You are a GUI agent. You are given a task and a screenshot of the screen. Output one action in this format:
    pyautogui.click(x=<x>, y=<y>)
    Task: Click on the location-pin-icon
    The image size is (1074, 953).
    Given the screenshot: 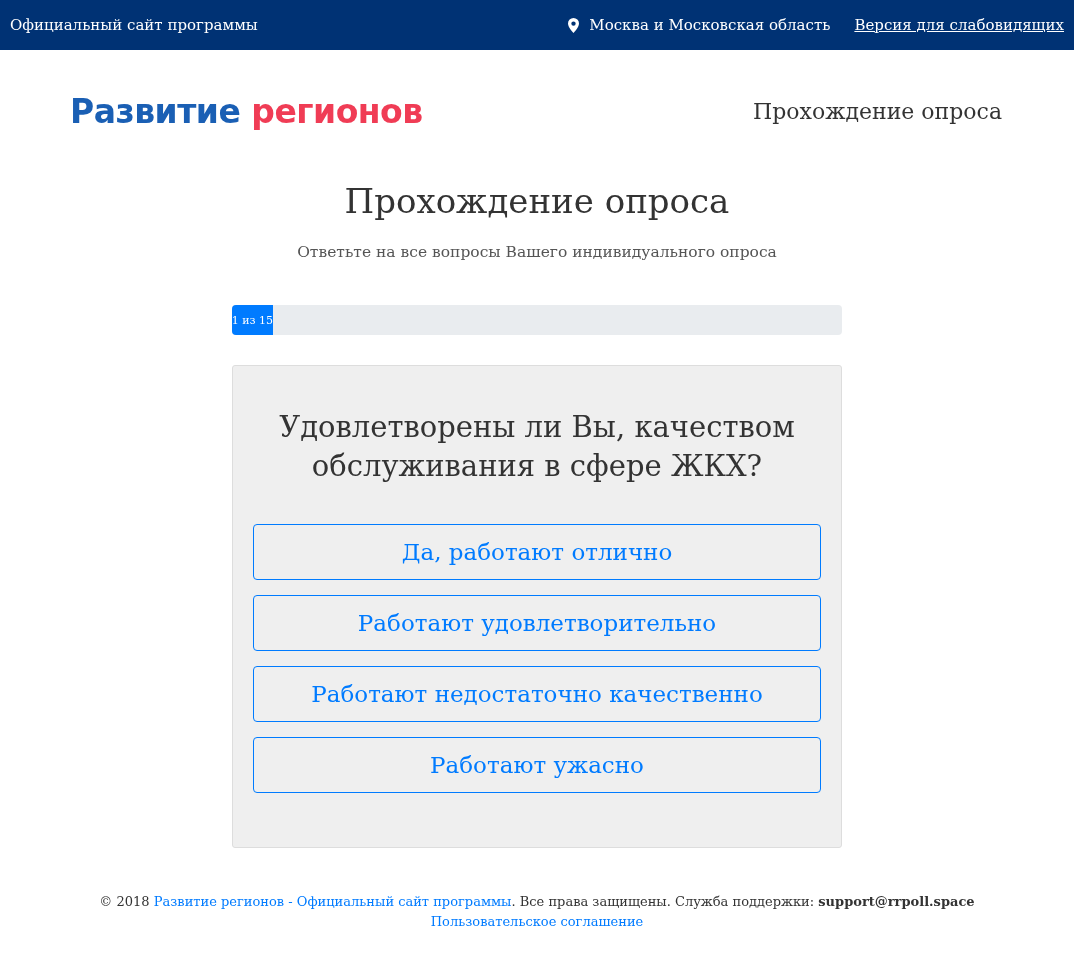 What is the action you would take?
    pyautogui.click(x=574, y=25)
    